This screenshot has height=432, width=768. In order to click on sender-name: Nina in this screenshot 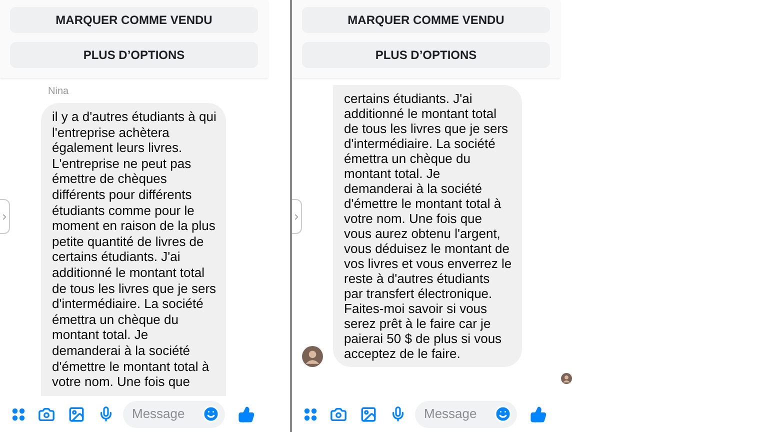, I will do `click(59, 92)`.